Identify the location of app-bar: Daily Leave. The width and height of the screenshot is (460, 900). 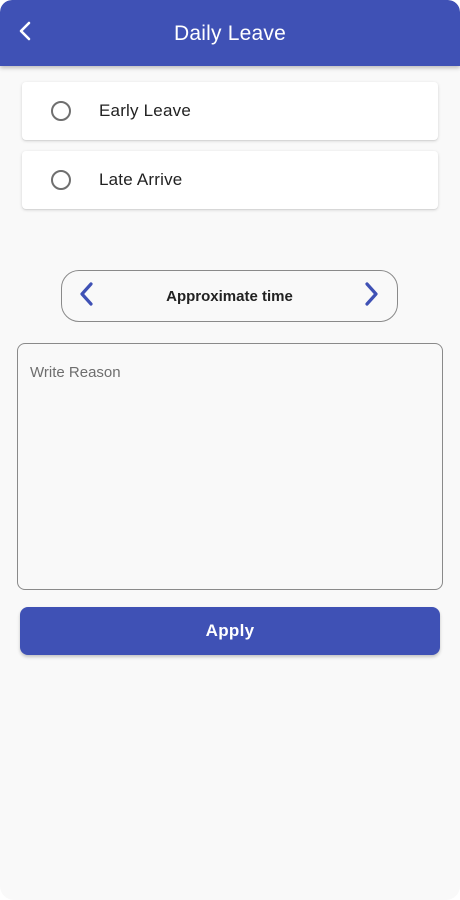
(230, 33).